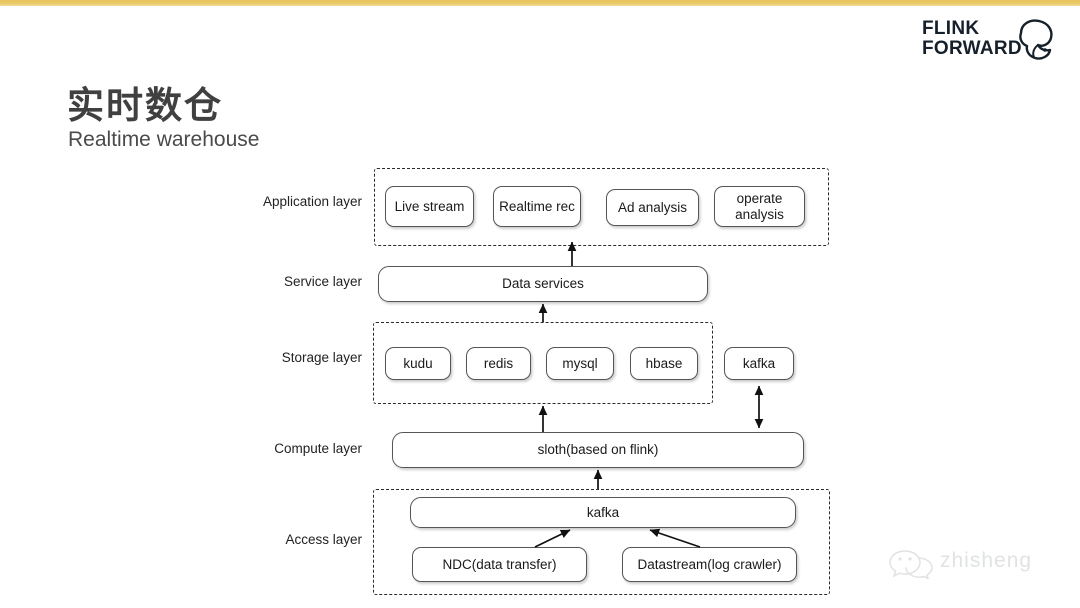  Describe the element at coordinates (652, 207) in the screenshot. I see `node-ad-analysis: Ad analysis` at that location.